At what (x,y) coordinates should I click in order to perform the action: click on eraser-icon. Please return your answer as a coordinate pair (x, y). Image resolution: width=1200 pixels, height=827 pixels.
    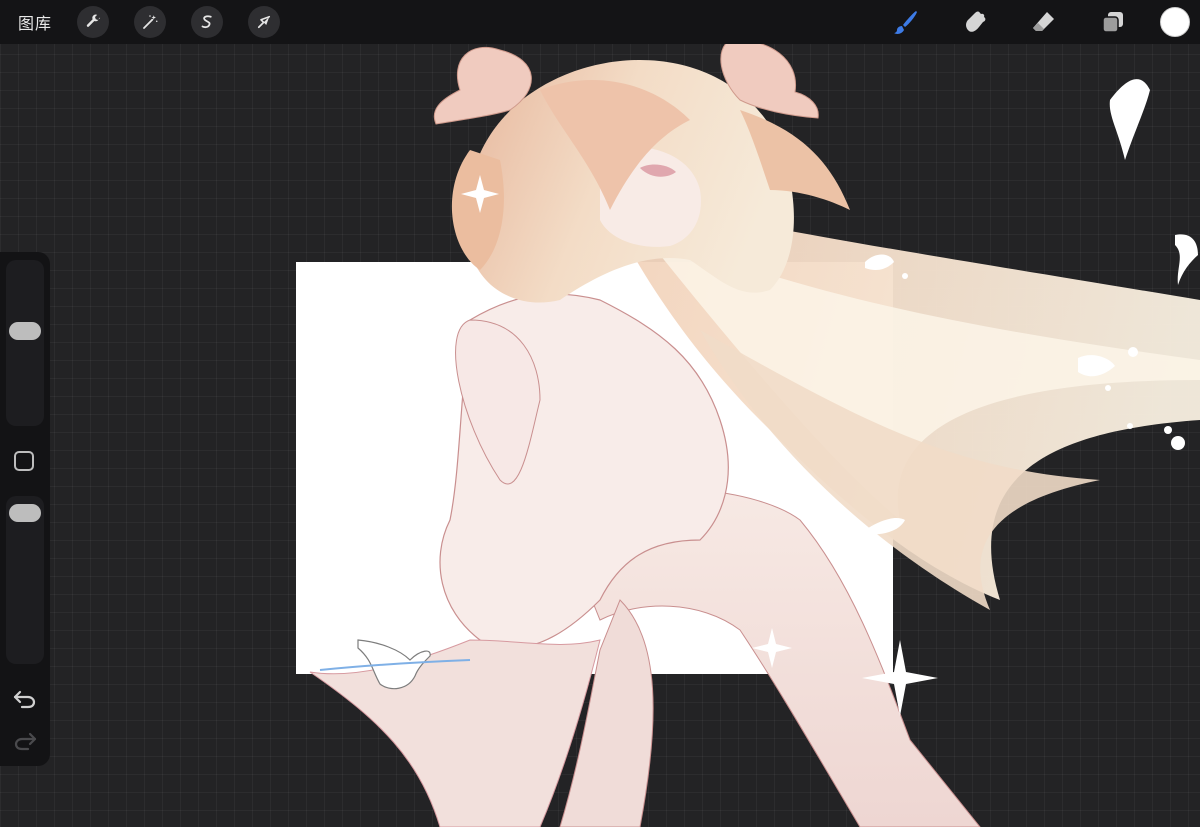
    Looking at the image, I should click on (1043, 21).